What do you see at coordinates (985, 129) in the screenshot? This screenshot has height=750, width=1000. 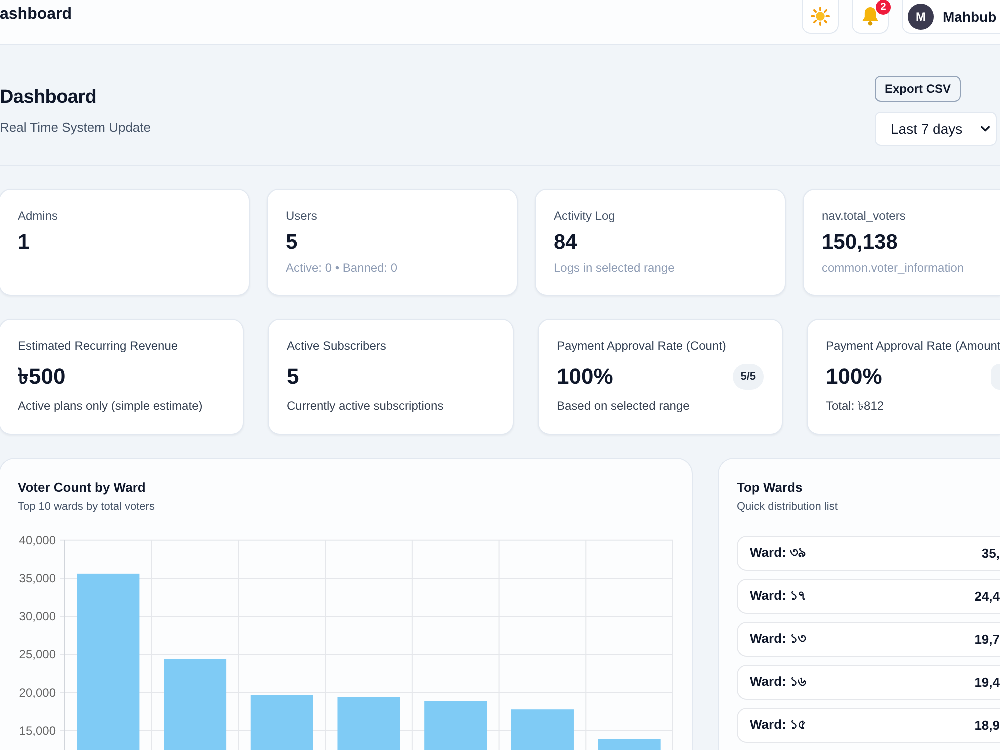 I see `chevron-down-icon` at bounding box center [985, 129].